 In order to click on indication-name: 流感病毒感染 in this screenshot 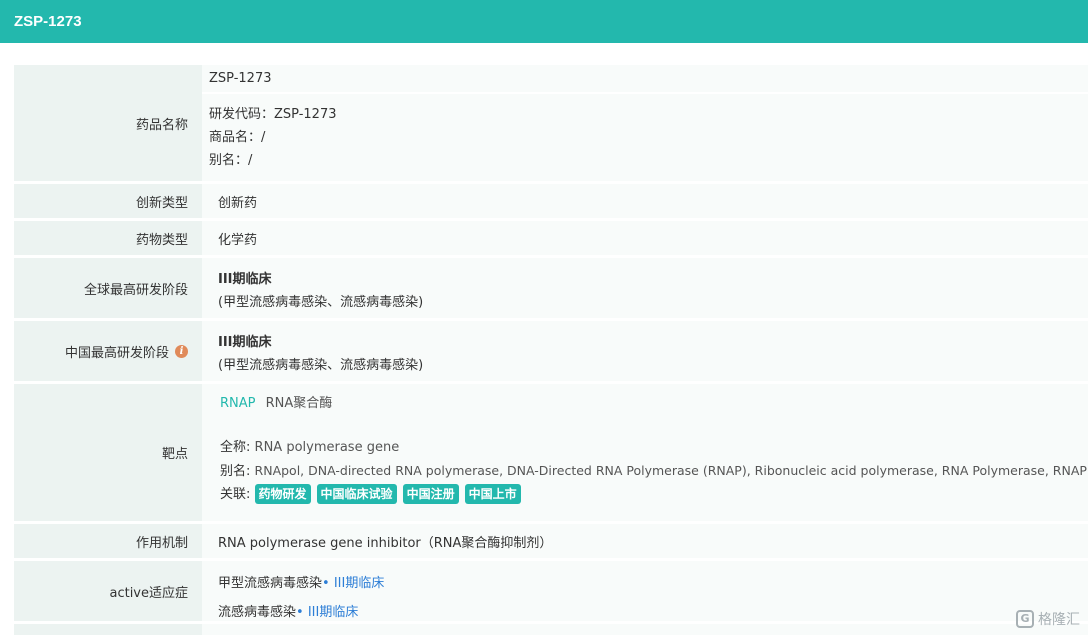, I will do `click(257, 612)`.